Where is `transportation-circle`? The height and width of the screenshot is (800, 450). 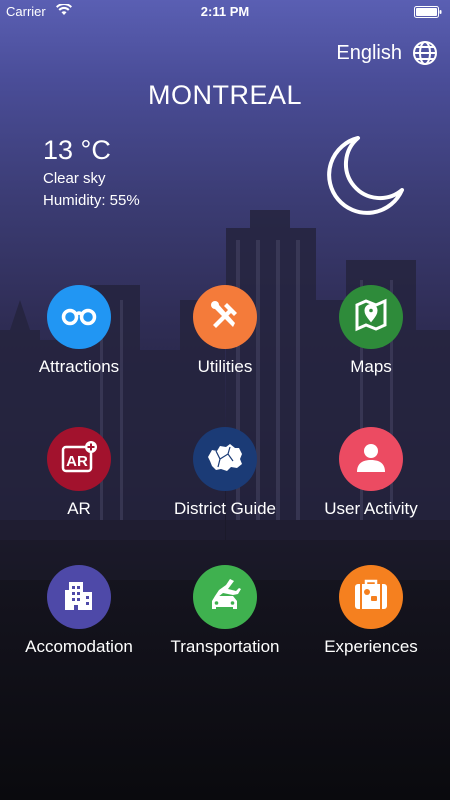 transportation-circle is located at coordinates (225, 597).